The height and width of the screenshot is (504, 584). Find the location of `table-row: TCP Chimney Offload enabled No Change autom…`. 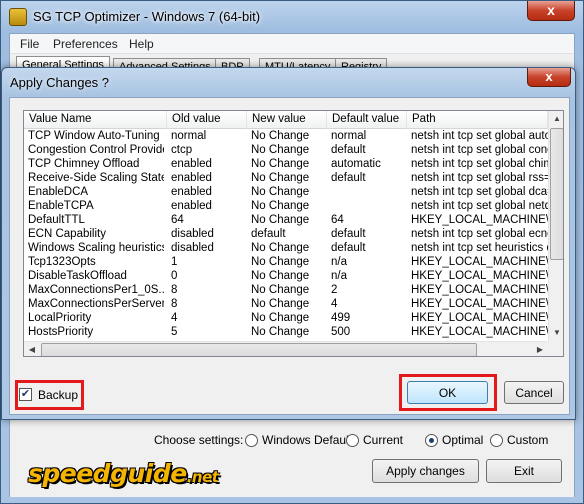

table-row: TCP Chimney Offload enabled No Change autom… is located at coordinates (286, 164).